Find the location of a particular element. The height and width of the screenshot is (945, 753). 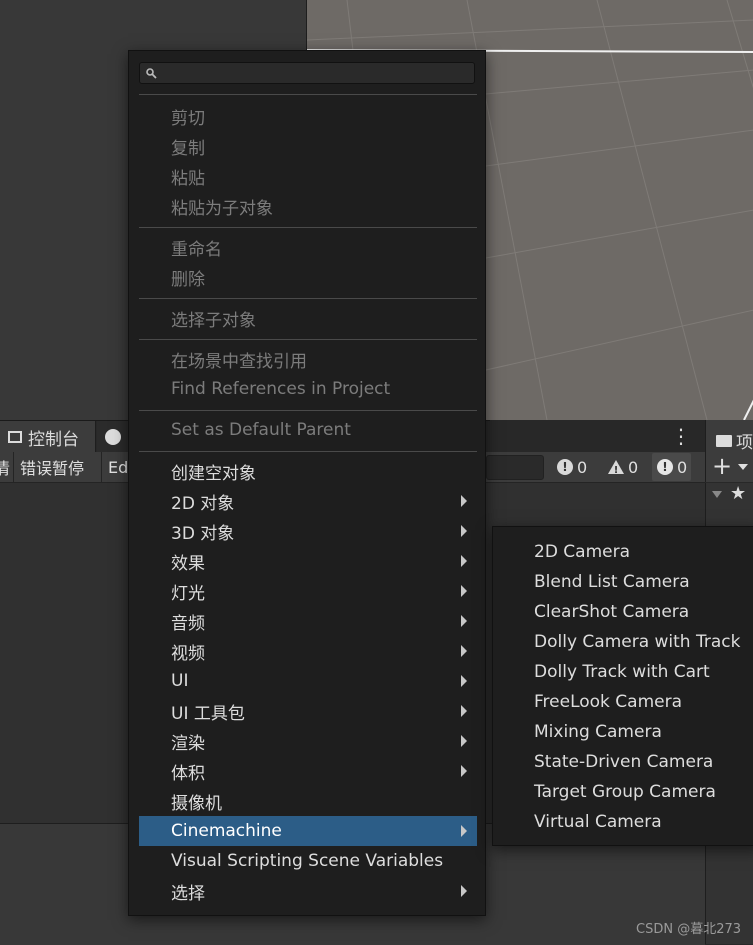

menu-item: UI is located at coordinates (308, 681).